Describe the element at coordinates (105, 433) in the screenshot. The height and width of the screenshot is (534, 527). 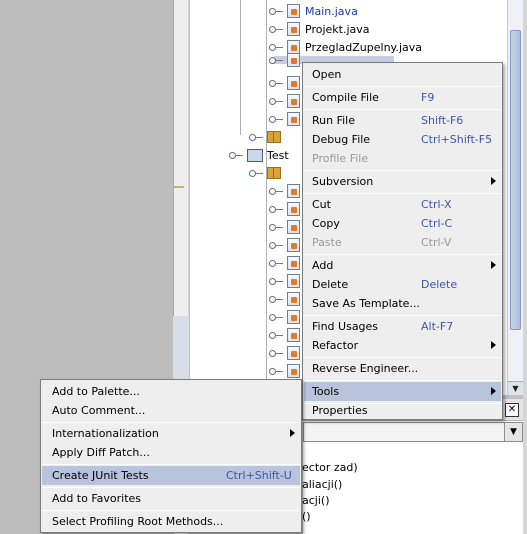
I see `menu-item-label: Internationalization` at that location.